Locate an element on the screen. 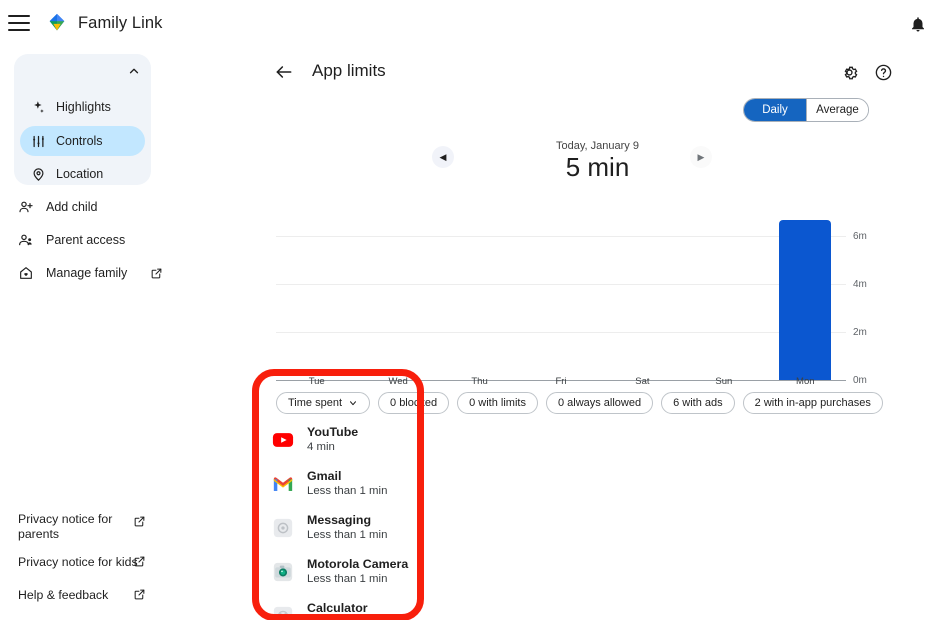 The height and width of the screenshot is (620, 945). person-add-icon is located at coordinates (26, 207).